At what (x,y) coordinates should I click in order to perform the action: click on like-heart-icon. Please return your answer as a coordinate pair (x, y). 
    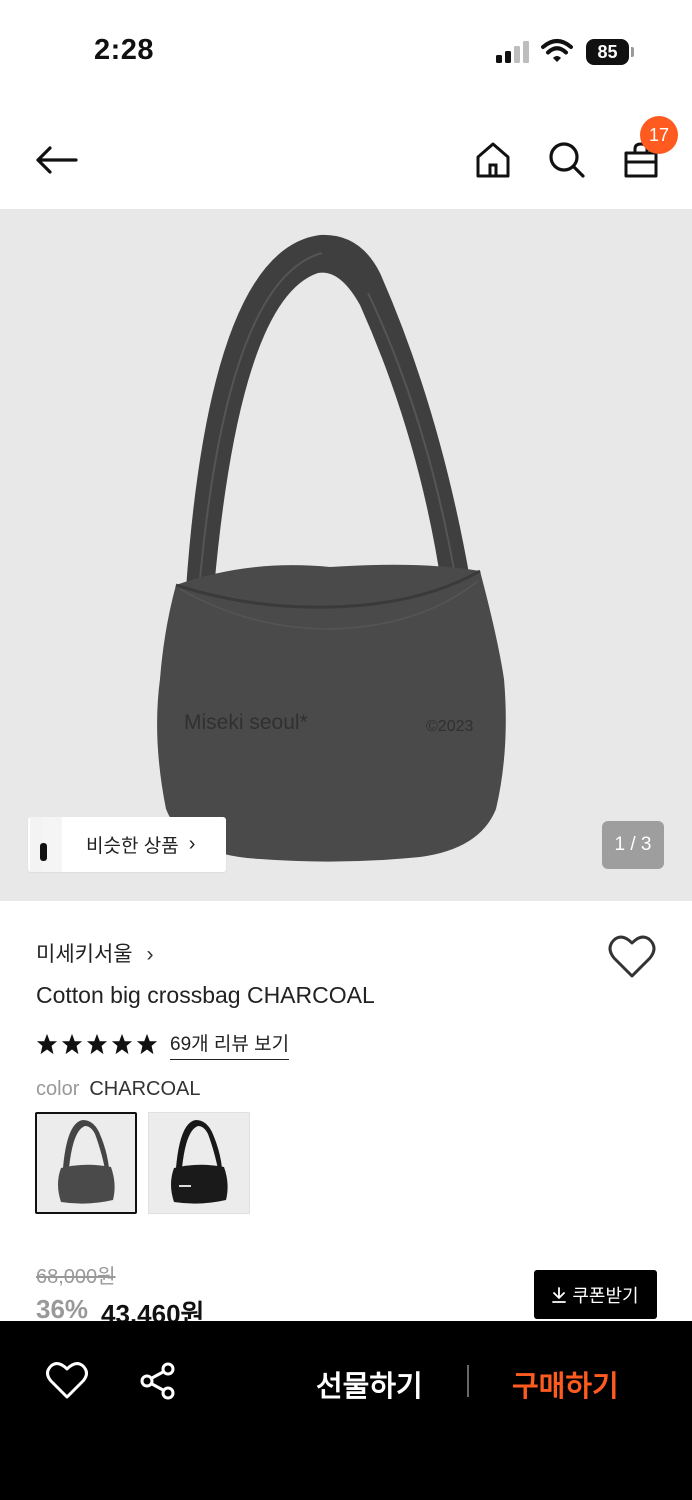
    Looking at the image, I should click on (67, 1381).